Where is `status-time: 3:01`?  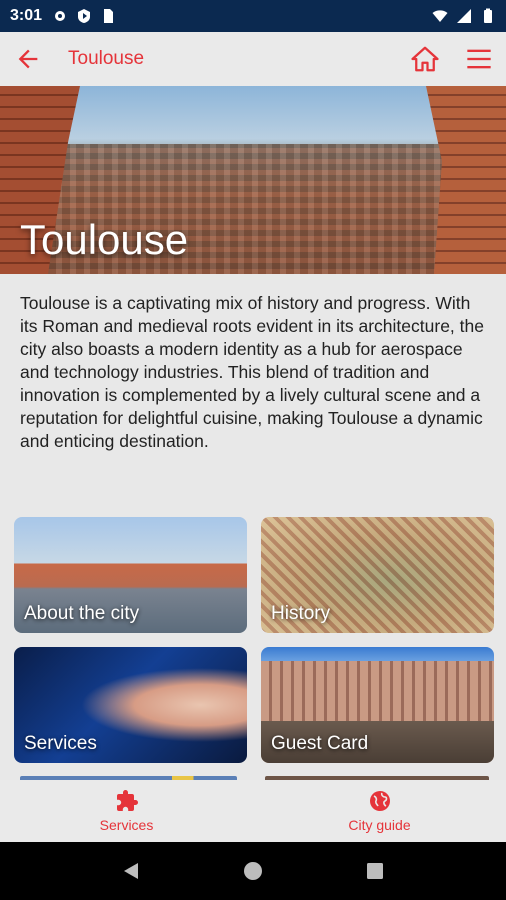
status-time: 3:01 is located at coordinates (26, 15).